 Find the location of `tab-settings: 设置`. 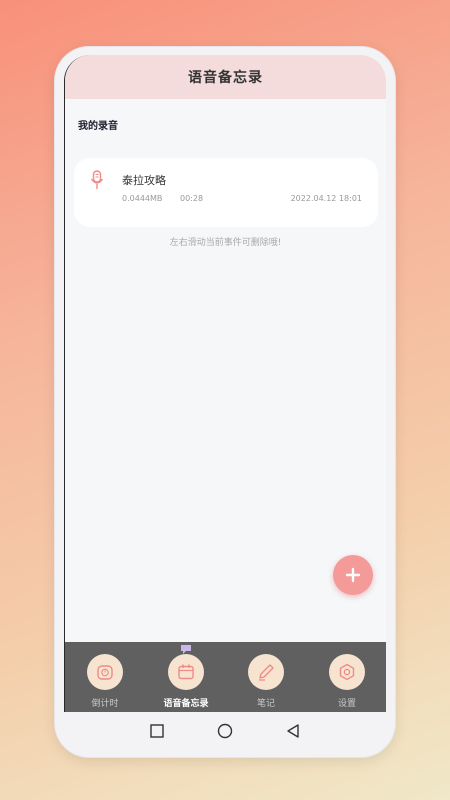

tab-settings: 设置 is located at coordinates (347, 677).